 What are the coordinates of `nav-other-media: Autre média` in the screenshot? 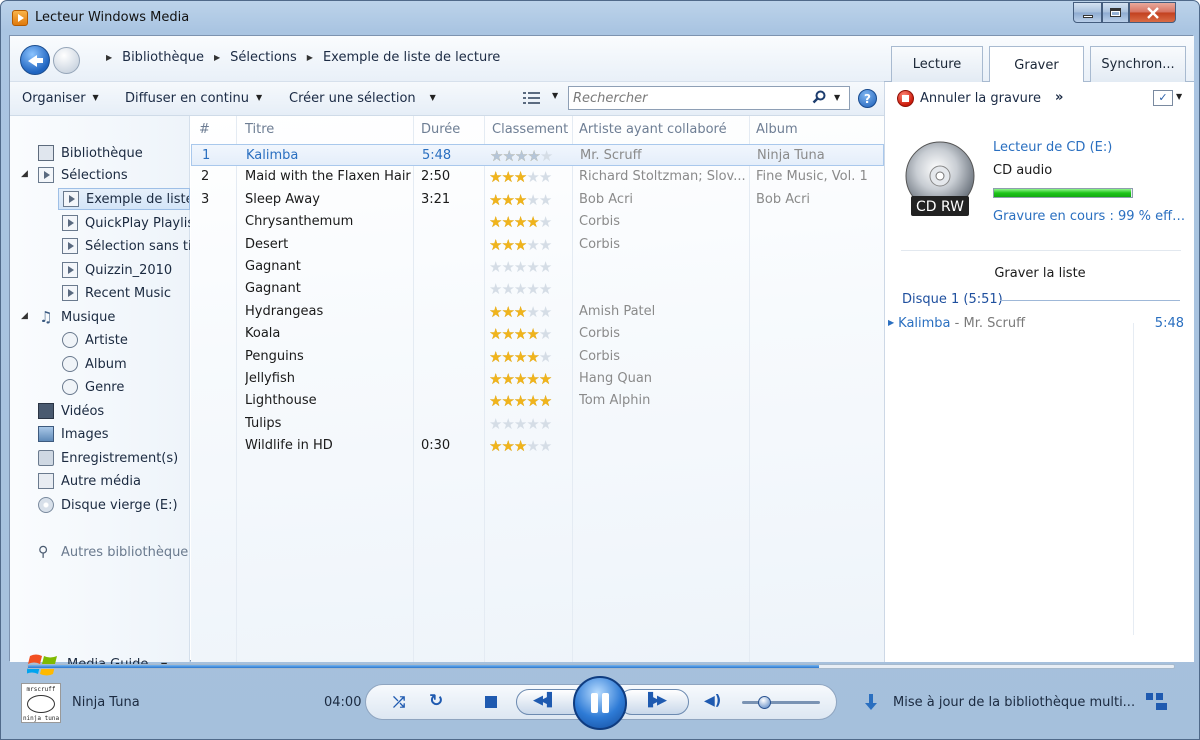 It's located at (127, 481).